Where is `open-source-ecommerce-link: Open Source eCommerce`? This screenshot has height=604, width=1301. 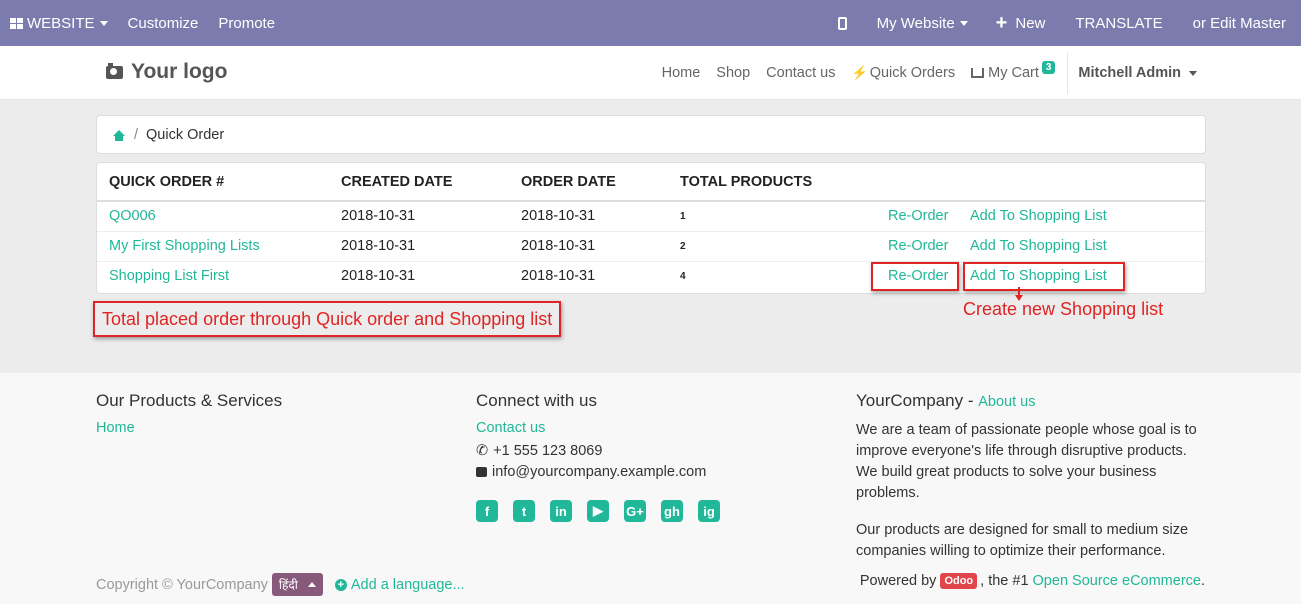 open-source-ecommerce-link: Open Source eCommerce is located at coordinates (1117, 581).